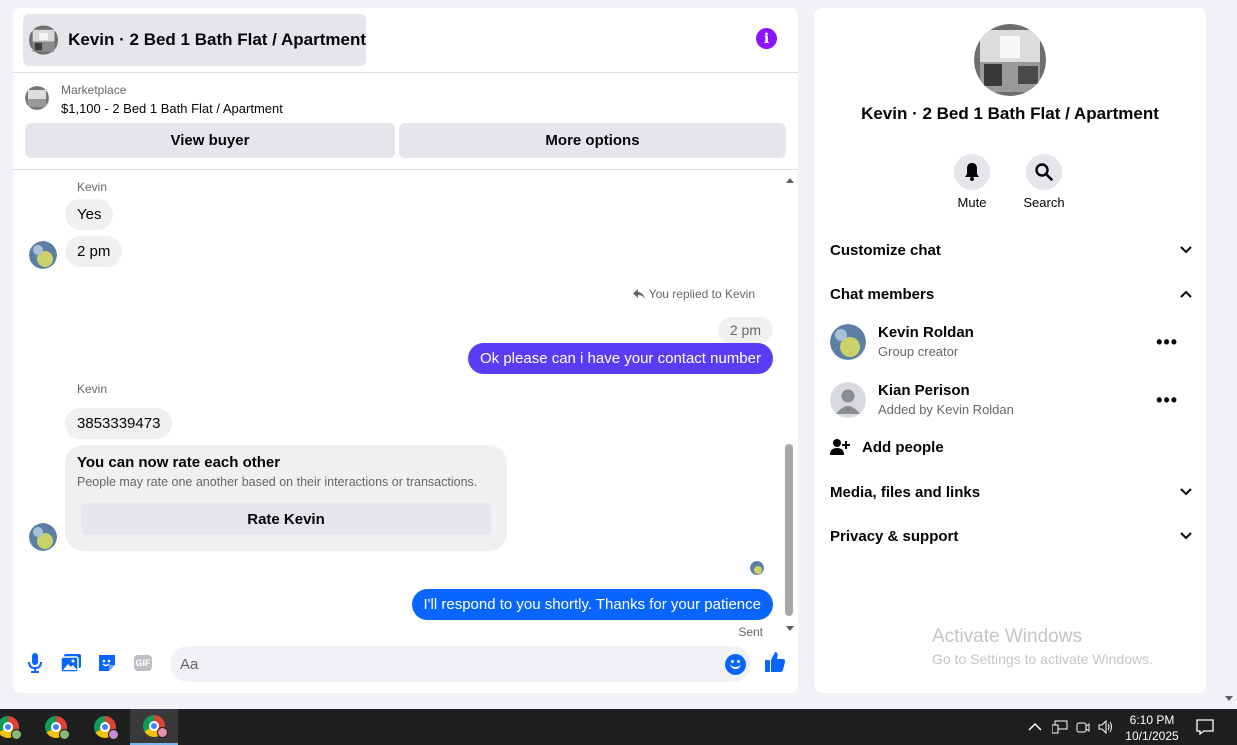  Describe the element at coordinates (790, 628) in the screenshot. I see `scroll-down-arrow-icon` at that location.